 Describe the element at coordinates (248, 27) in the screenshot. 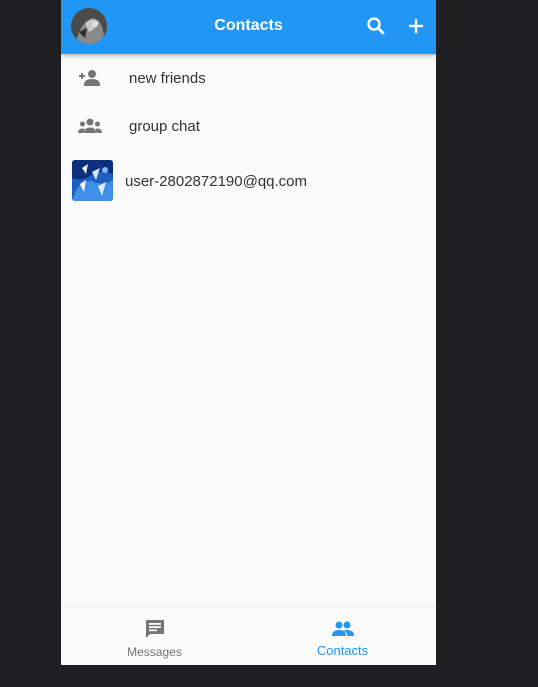

I see `app-bar: Contacts` at that location.